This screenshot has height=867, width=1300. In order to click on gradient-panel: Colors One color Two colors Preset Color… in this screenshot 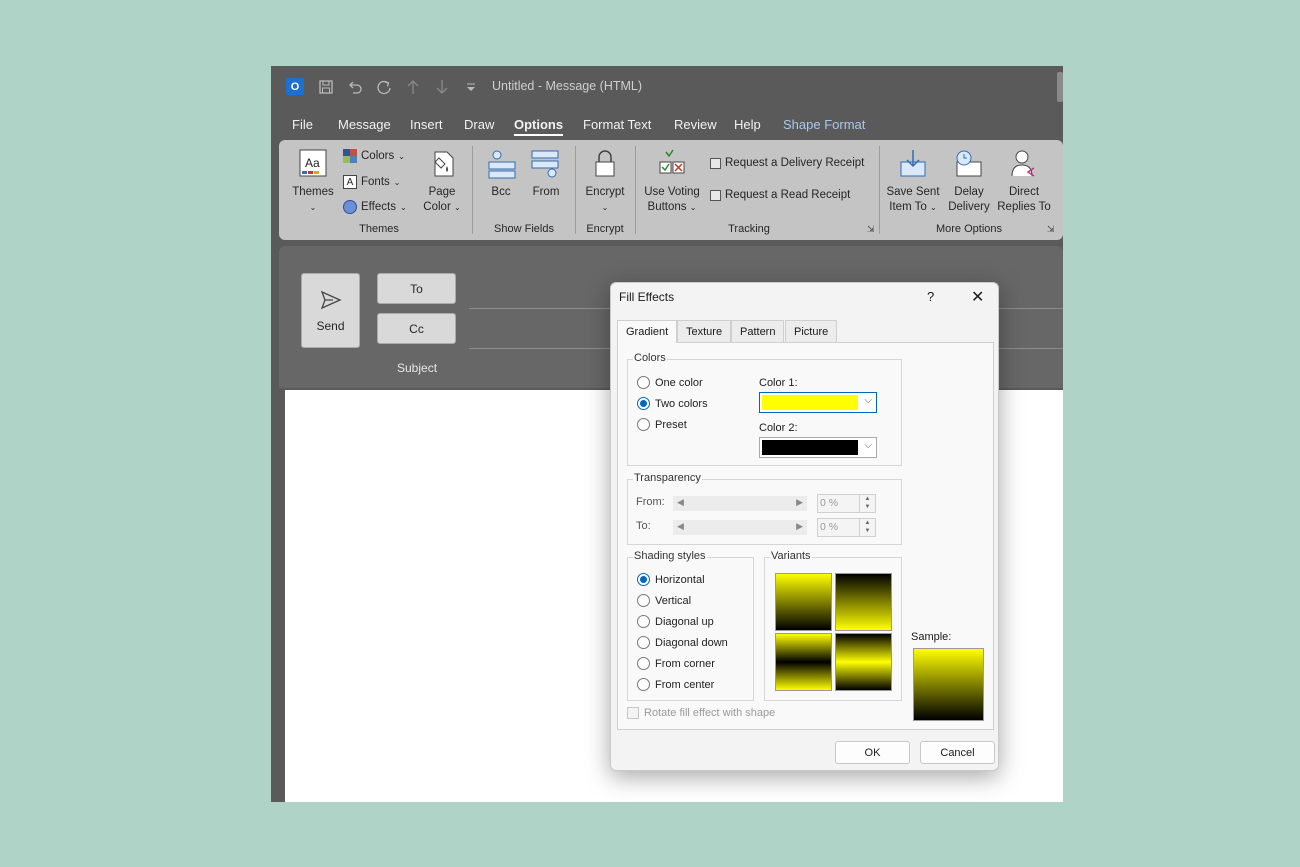, I will do `click(805, 536)`.